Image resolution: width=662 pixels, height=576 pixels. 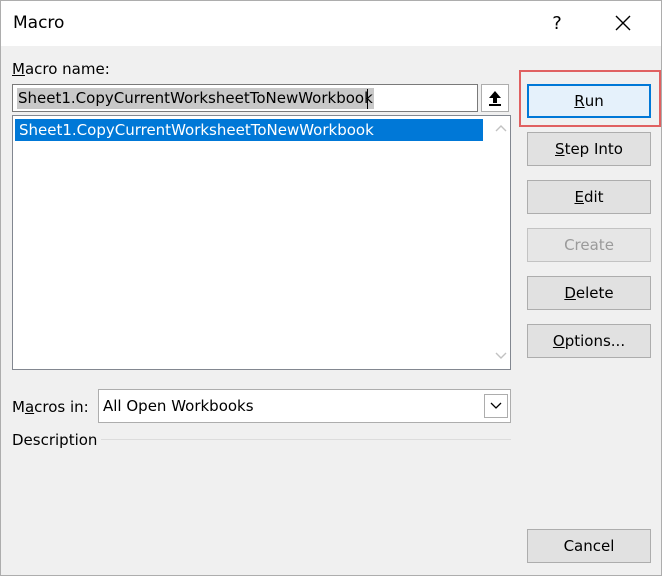 What do you see at coordinates (589, 197) in the screenshot?
I see `edit-button: Edit` at bounding box center [589, 197].